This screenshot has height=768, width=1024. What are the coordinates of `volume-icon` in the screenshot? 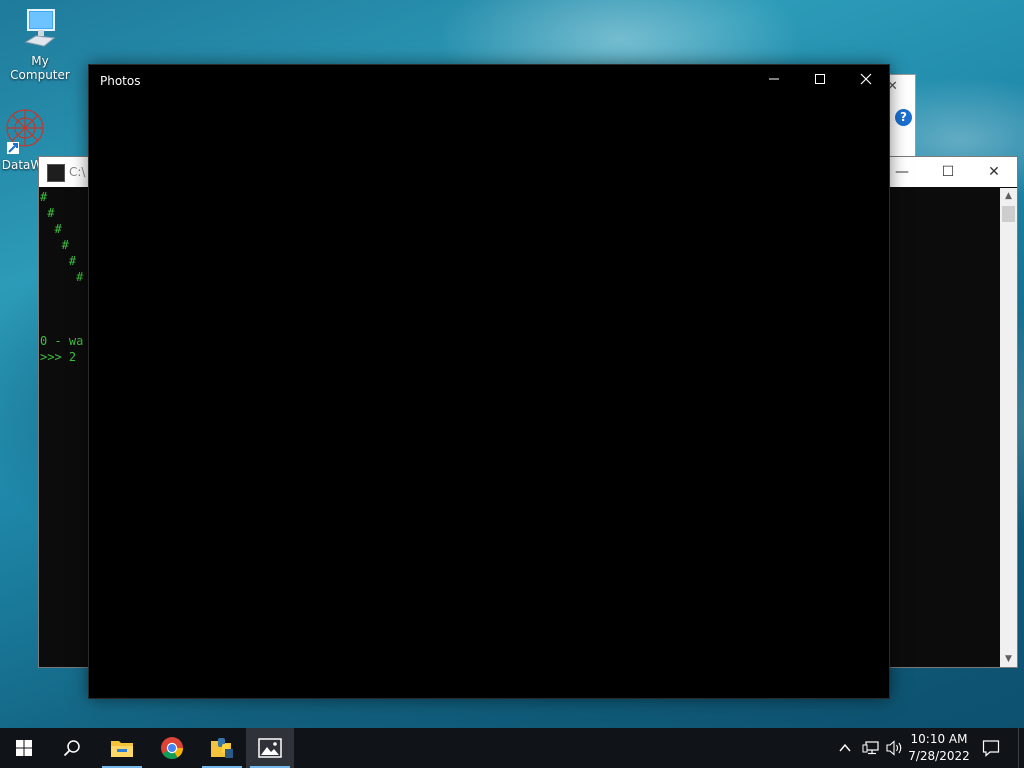 It's located at (894, 748).